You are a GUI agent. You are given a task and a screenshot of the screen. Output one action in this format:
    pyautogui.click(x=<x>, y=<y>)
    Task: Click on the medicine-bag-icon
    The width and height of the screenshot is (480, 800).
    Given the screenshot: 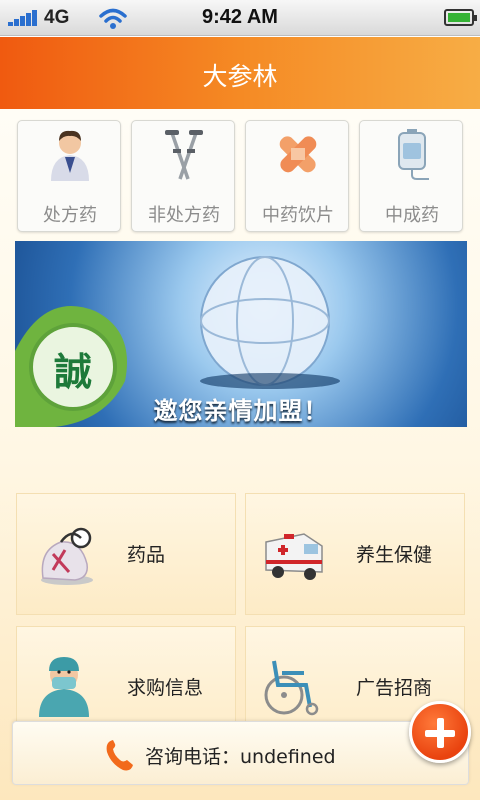 What is the action you would take?
    pyautogui.click(x=67, y=556)
    